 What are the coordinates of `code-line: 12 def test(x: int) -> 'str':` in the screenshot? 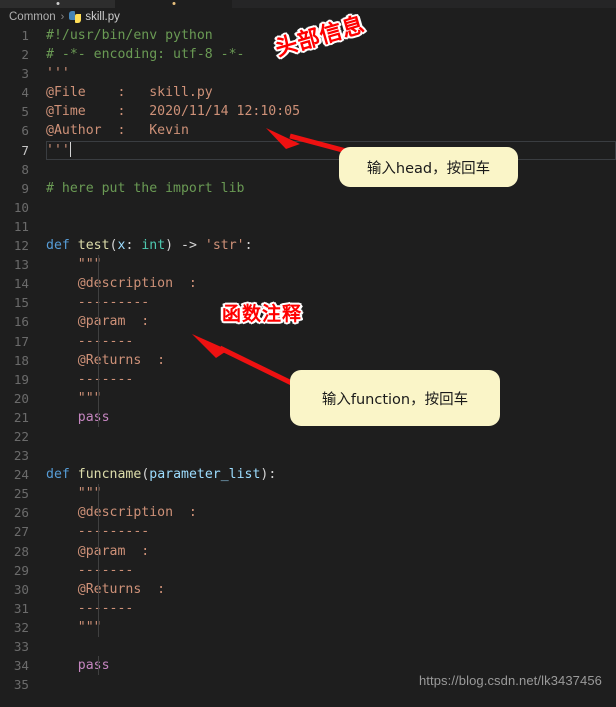 It's located at (308, 245).